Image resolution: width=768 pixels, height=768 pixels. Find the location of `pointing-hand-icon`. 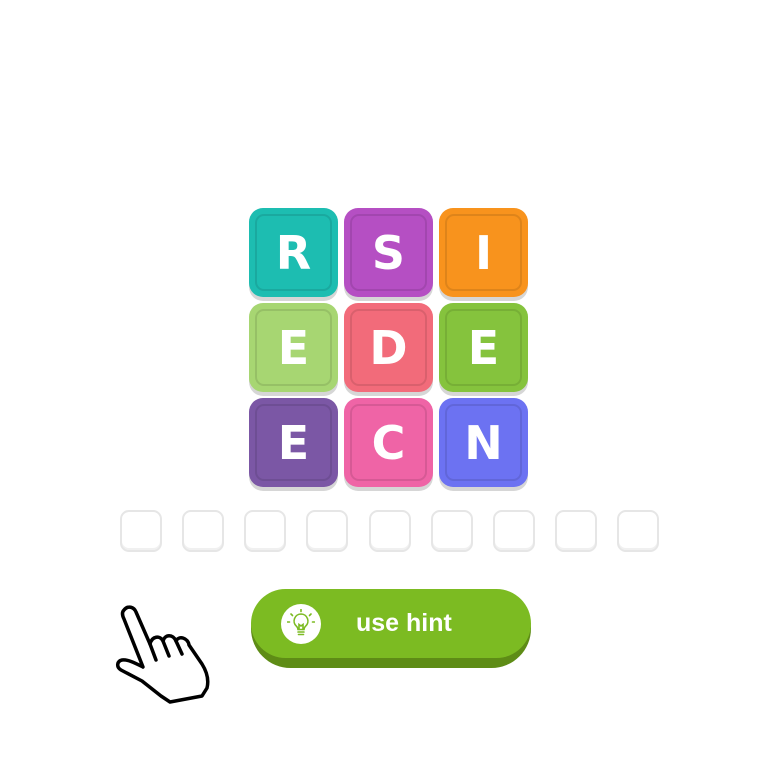

pointing-hand-icon is located at coordinates (165, 655).